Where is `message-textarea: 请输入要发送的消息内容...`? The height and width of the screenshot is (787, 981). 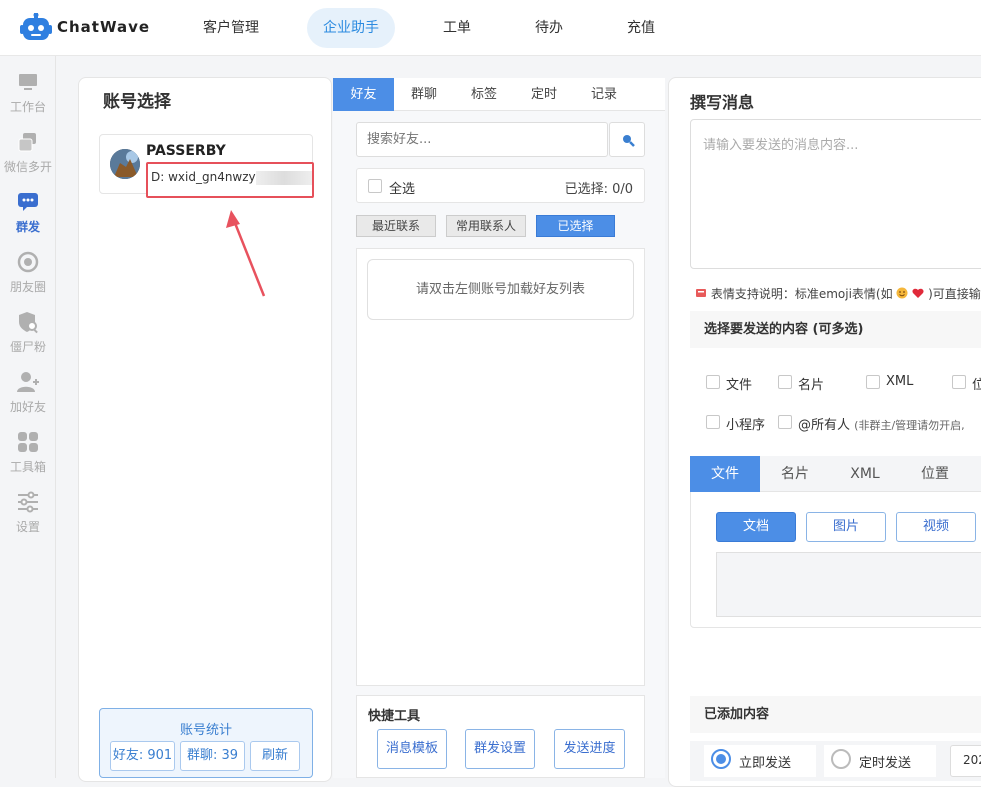 message-textarea: 请输入要发送的消息内容... is located at coordinates (835, 194).